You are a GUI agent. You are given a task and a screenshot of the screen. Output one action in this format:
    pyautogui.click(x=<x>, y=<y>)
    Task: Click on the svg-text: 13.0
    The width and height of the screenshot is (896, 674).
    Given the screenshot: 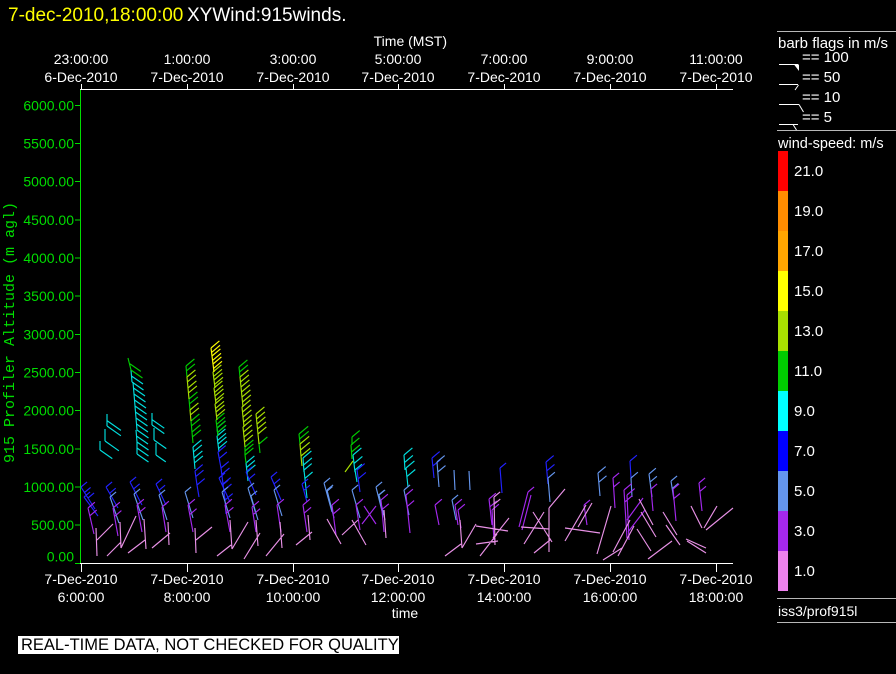 What is the action you would take?
    pyautogui.click(x=808, y=331)
    